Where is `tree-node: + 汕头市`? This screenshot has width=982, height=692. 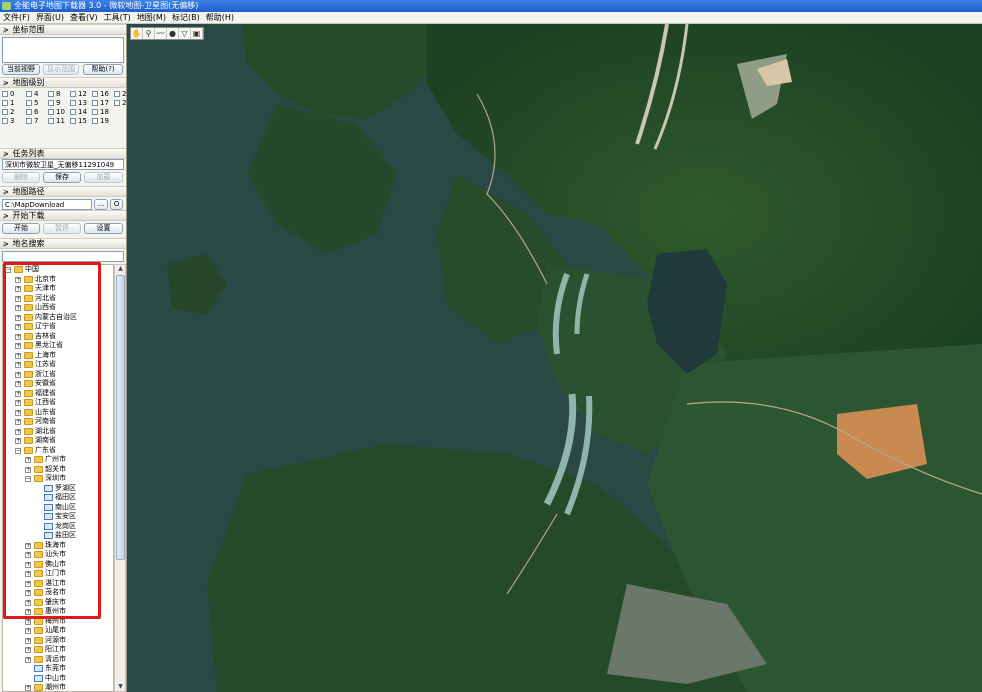
tree-node: + 汕头市 is located at coordinates (58, 555).